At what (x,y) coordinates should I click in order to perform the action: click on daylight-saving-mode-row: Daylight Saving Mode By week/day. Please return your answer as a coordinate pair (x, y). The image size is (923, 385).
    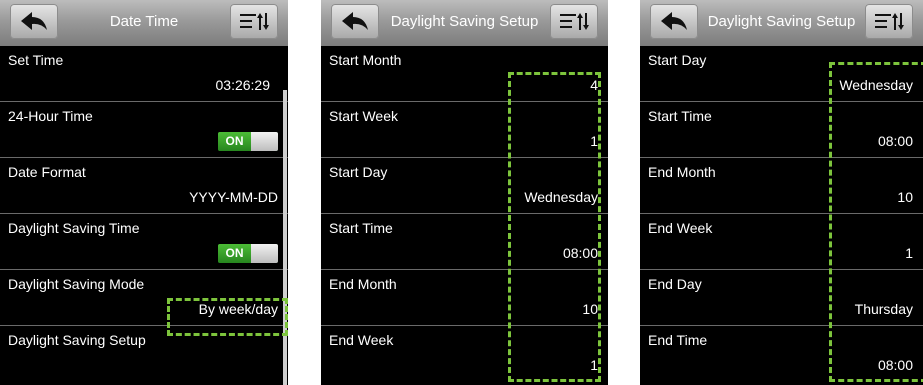
    Looking at the image, I should click on (144, 298).